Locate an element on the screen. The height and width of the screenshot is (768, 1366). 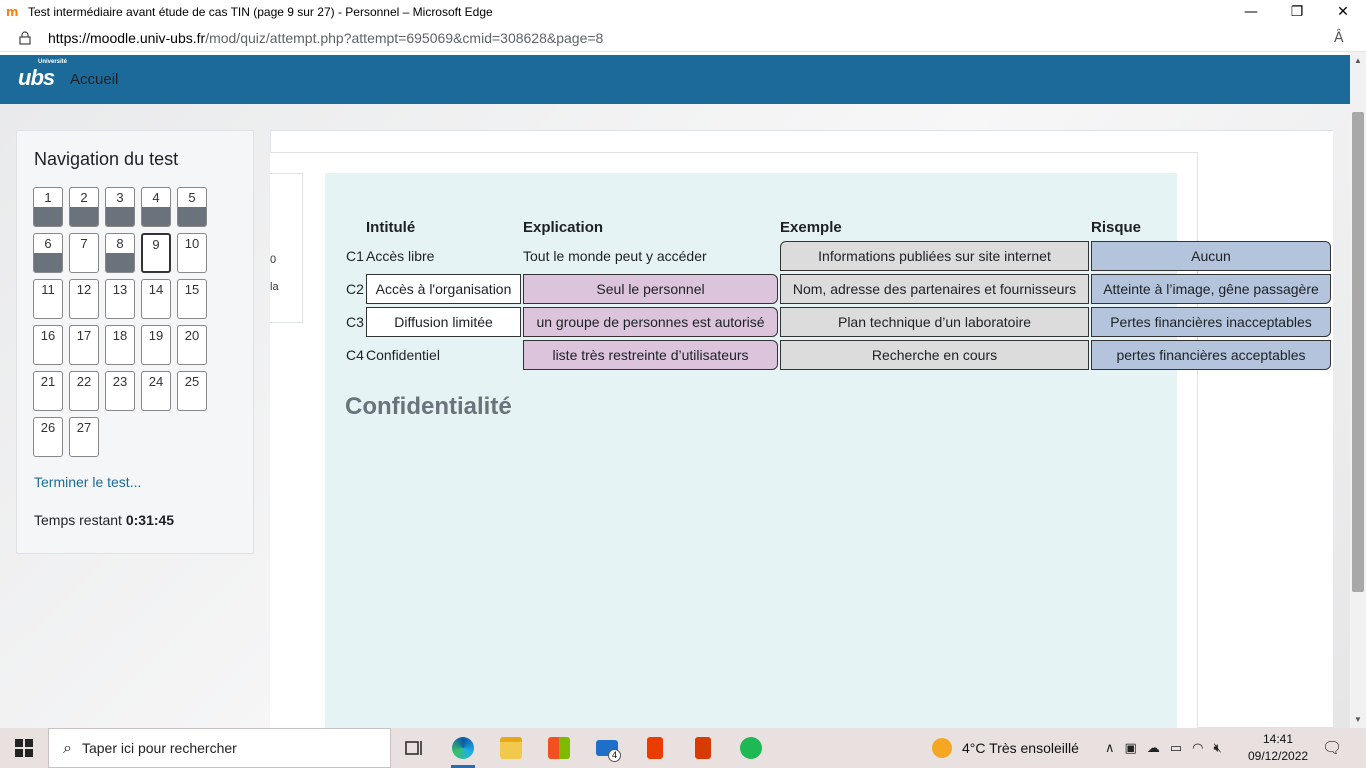
question-nav-button: 15 is located at coordinates (192, 299).